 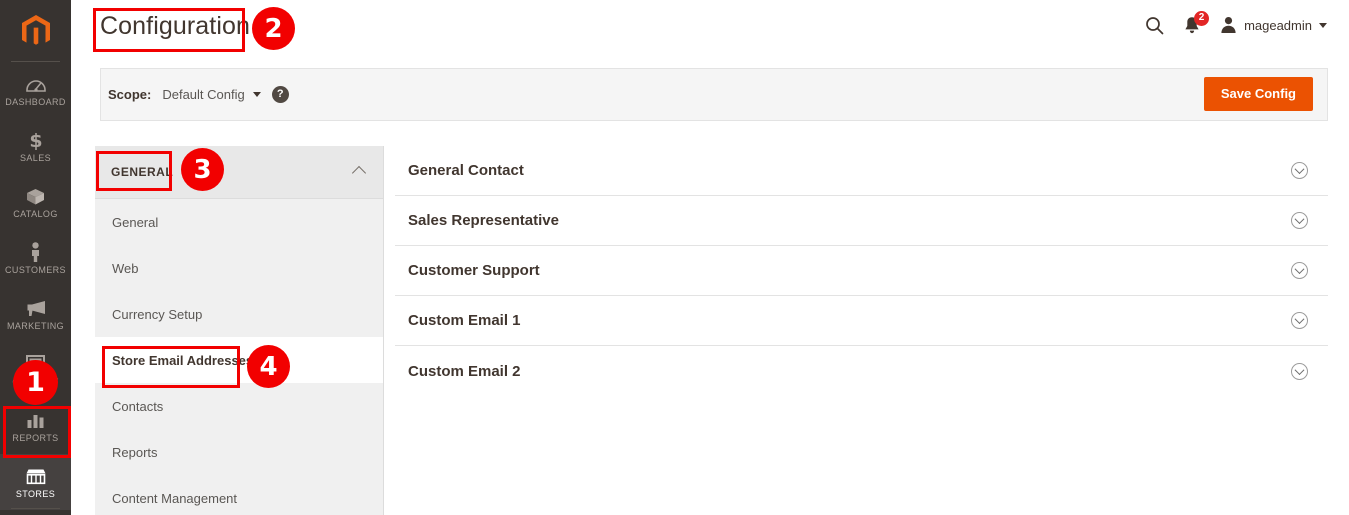 What do you see at coordinates (35, 326) in the screenshot?
I see `sidebar-item-label: MARKETING` at bounding box center [35, 326].